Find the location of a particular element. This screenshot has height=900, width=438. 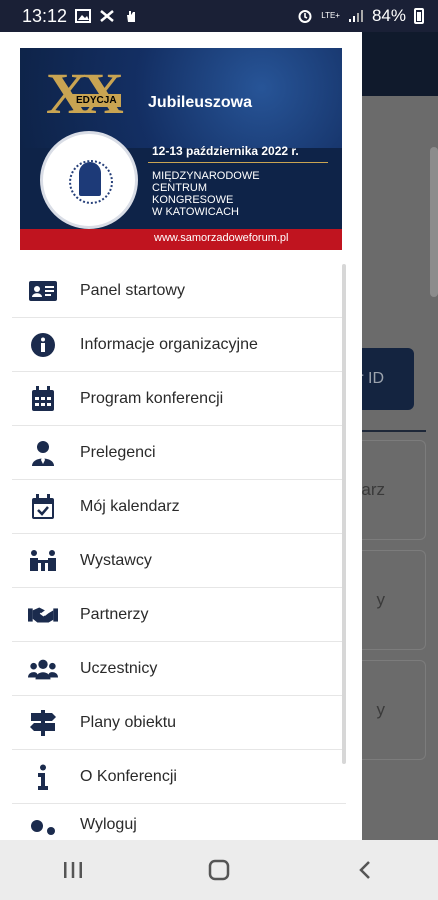

signal-icon is located at coordinates (355, 16).